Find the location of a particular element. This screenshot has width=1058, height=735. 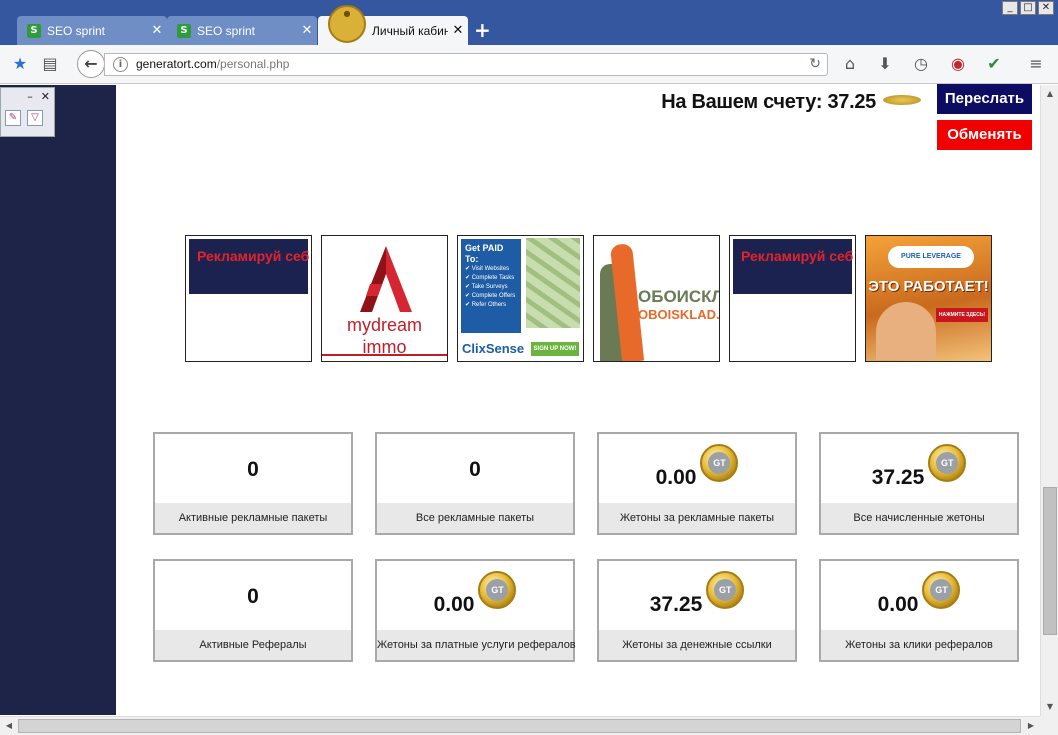

scroll-left-arrow-icon: ◀ is located at coordinates (9, 726).